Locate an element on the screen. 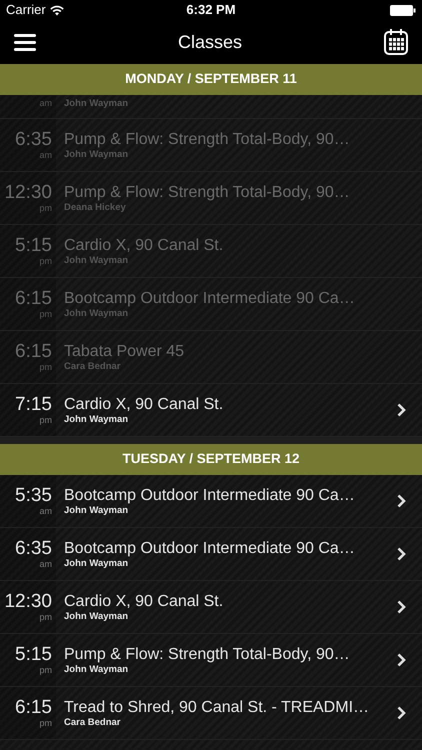  class-time: 7:15 is located at coordinates (33, 405).